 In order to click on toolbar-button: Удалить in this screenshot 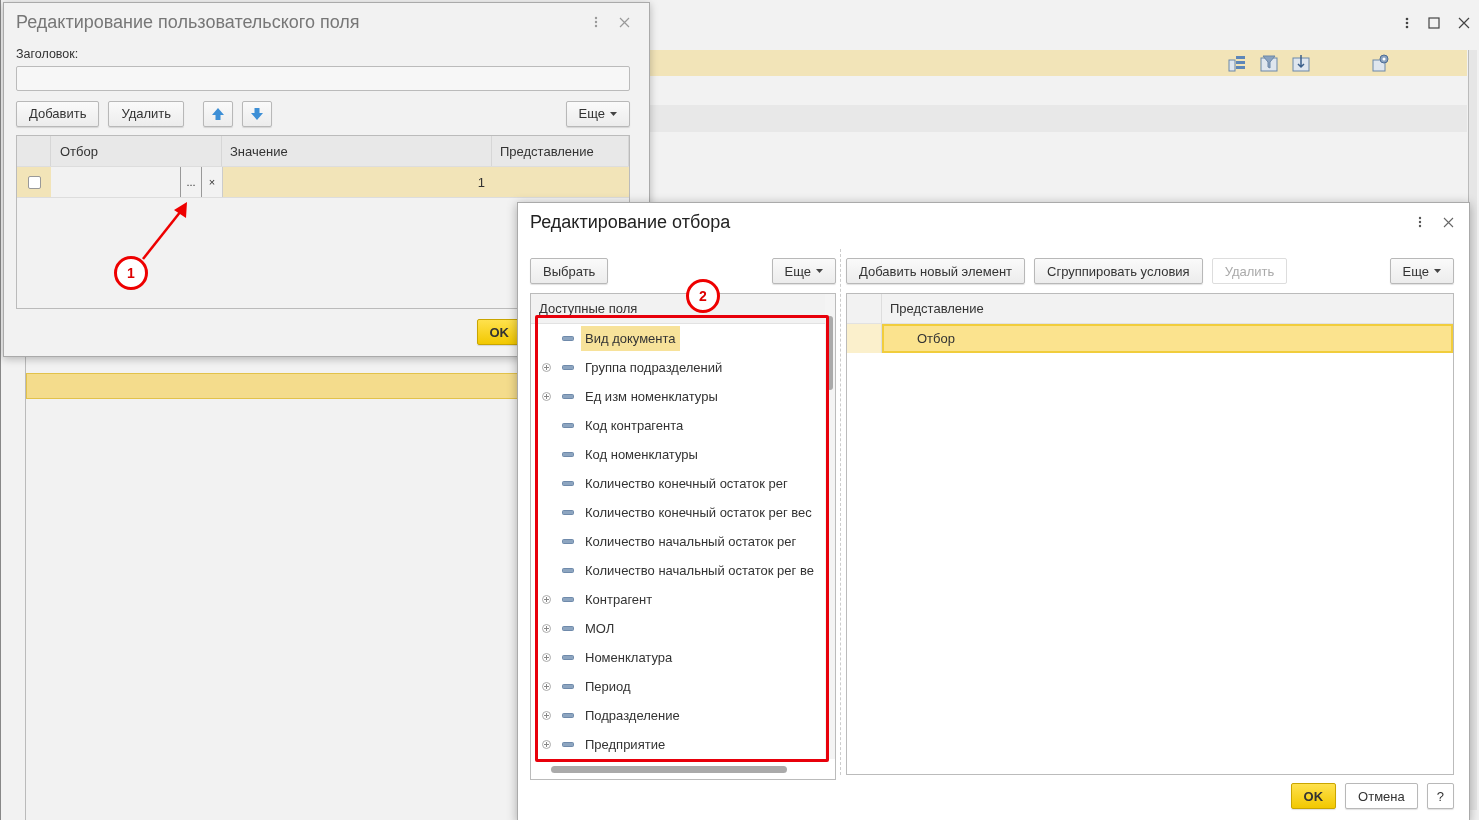, I will do `click(146, 113)`.